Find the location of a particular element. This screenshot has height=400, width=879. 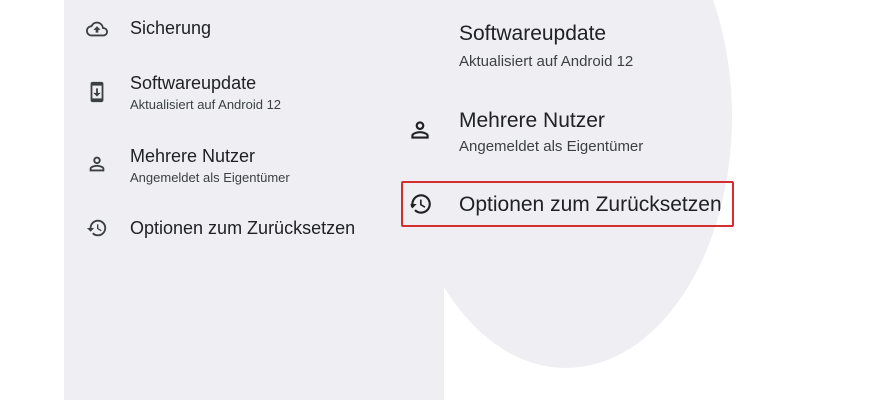

magnifier-user-title: Mehrere Nutzer is located at coordinates (532, 120).